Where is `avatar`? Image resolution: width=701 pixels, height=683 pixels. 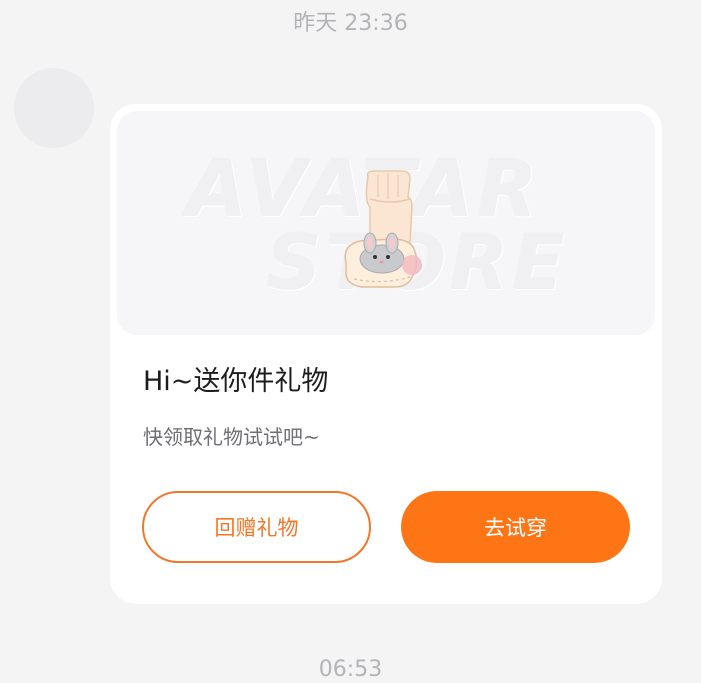
avatar is located at coordinates (54, 108).